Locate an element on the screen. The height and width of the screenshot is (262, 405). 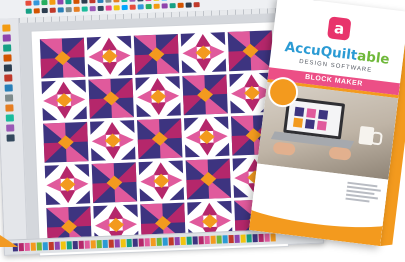
logo-letter: a is located at coordinates (339, 28).